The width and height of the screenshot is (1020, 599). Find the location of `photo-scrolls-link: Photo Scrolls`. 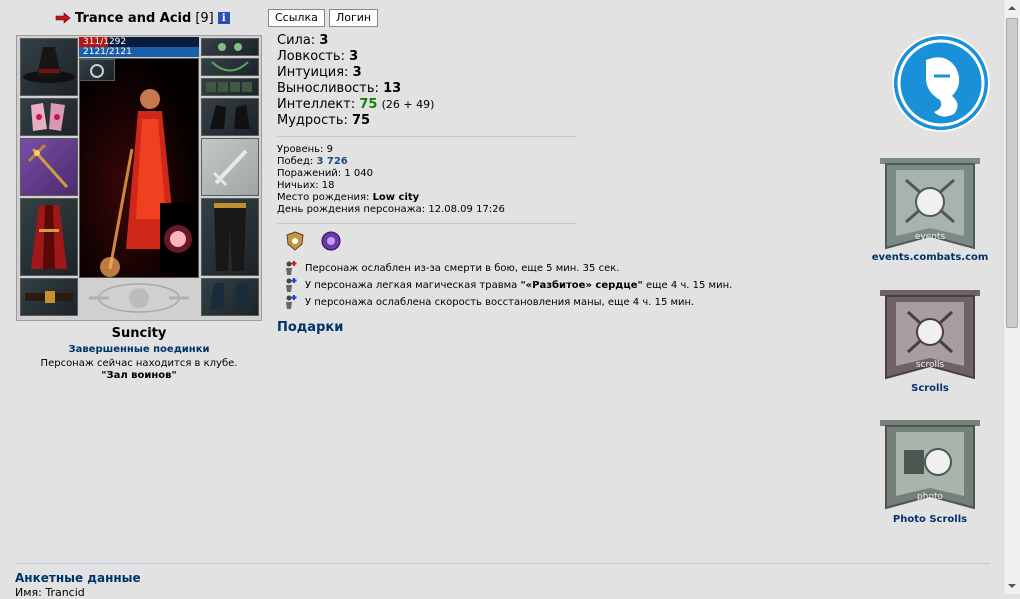

photo-scrolls-link: Photo Scrolls is located at coordinates (930, 519).